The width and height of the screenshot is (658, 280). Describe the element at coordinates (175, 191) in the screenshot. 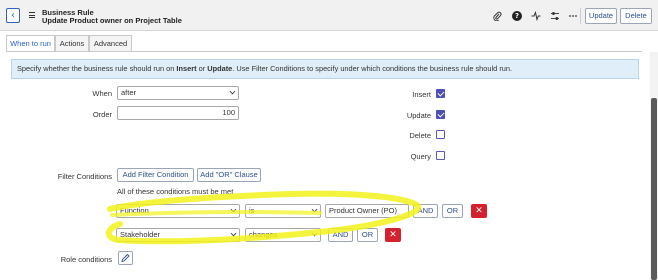

I see `conditions-note: All of these conditions must be met` at that location.